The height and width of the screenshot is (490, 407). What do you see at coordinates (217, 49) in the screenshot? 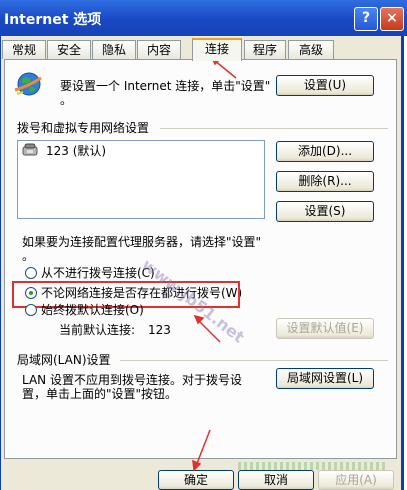
I see `tab-connections: 连接` at bounding box center [217, 49].